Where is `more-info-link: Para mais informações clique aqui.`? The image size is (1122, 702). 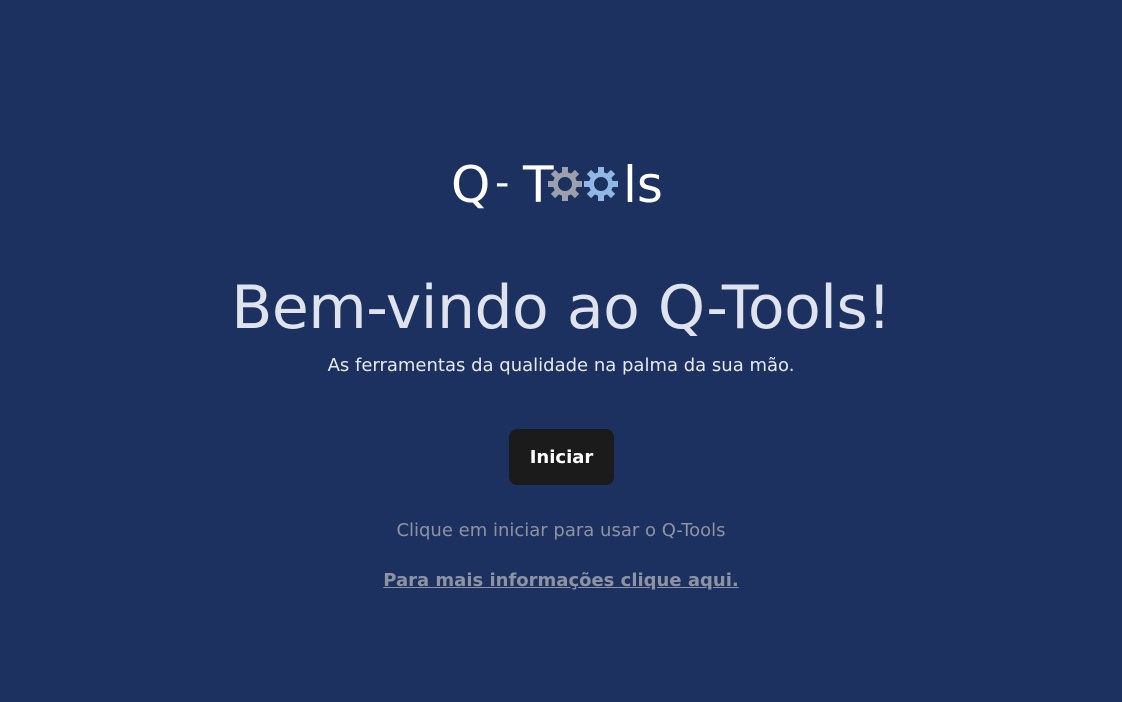 more-info-link: Para mais informações clique aqui. is located at coordinates (560, 580).